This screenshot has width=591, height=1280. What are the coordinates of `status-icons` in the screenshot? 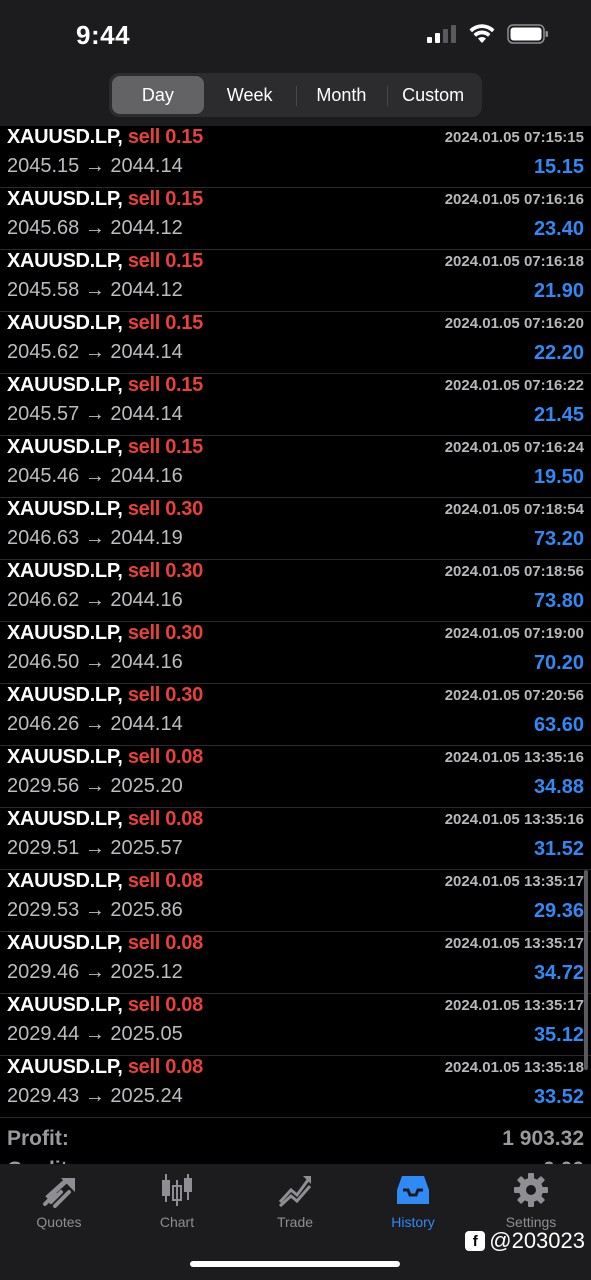 It's located at (488, 34).